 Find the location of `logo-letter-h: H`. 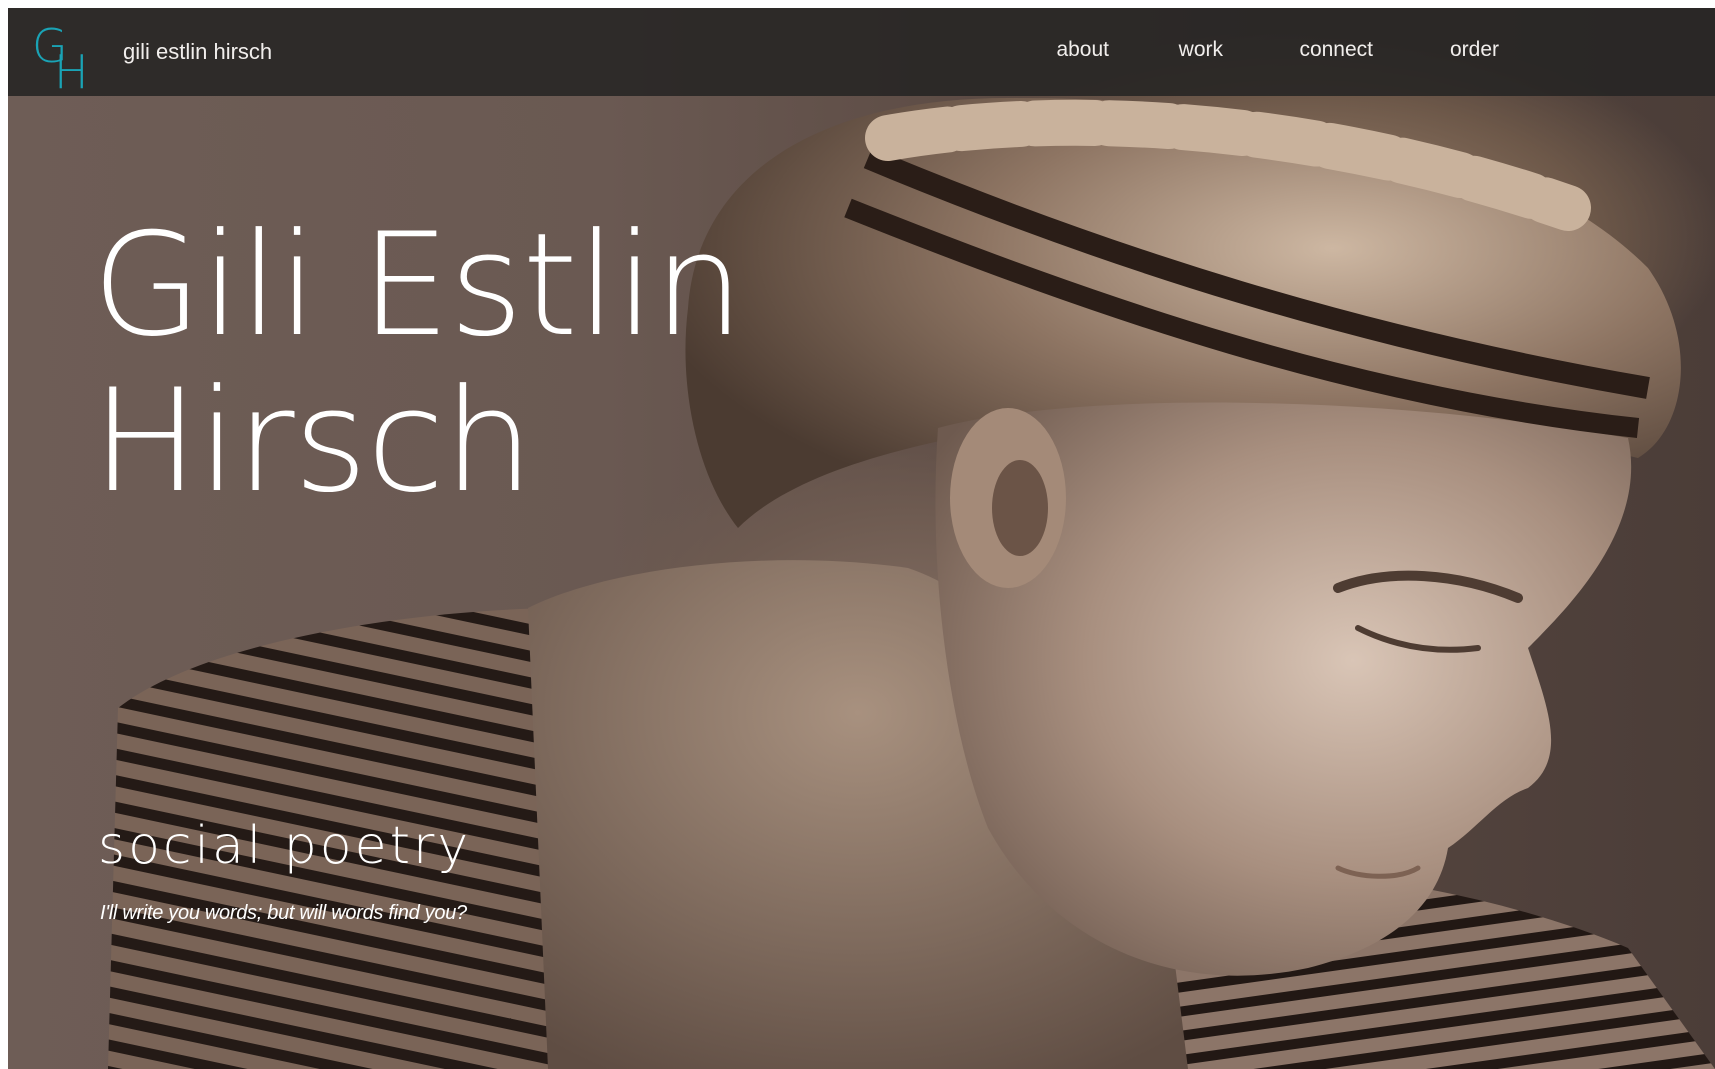

logo-letter-h: H is located at coordinates (71, 67).